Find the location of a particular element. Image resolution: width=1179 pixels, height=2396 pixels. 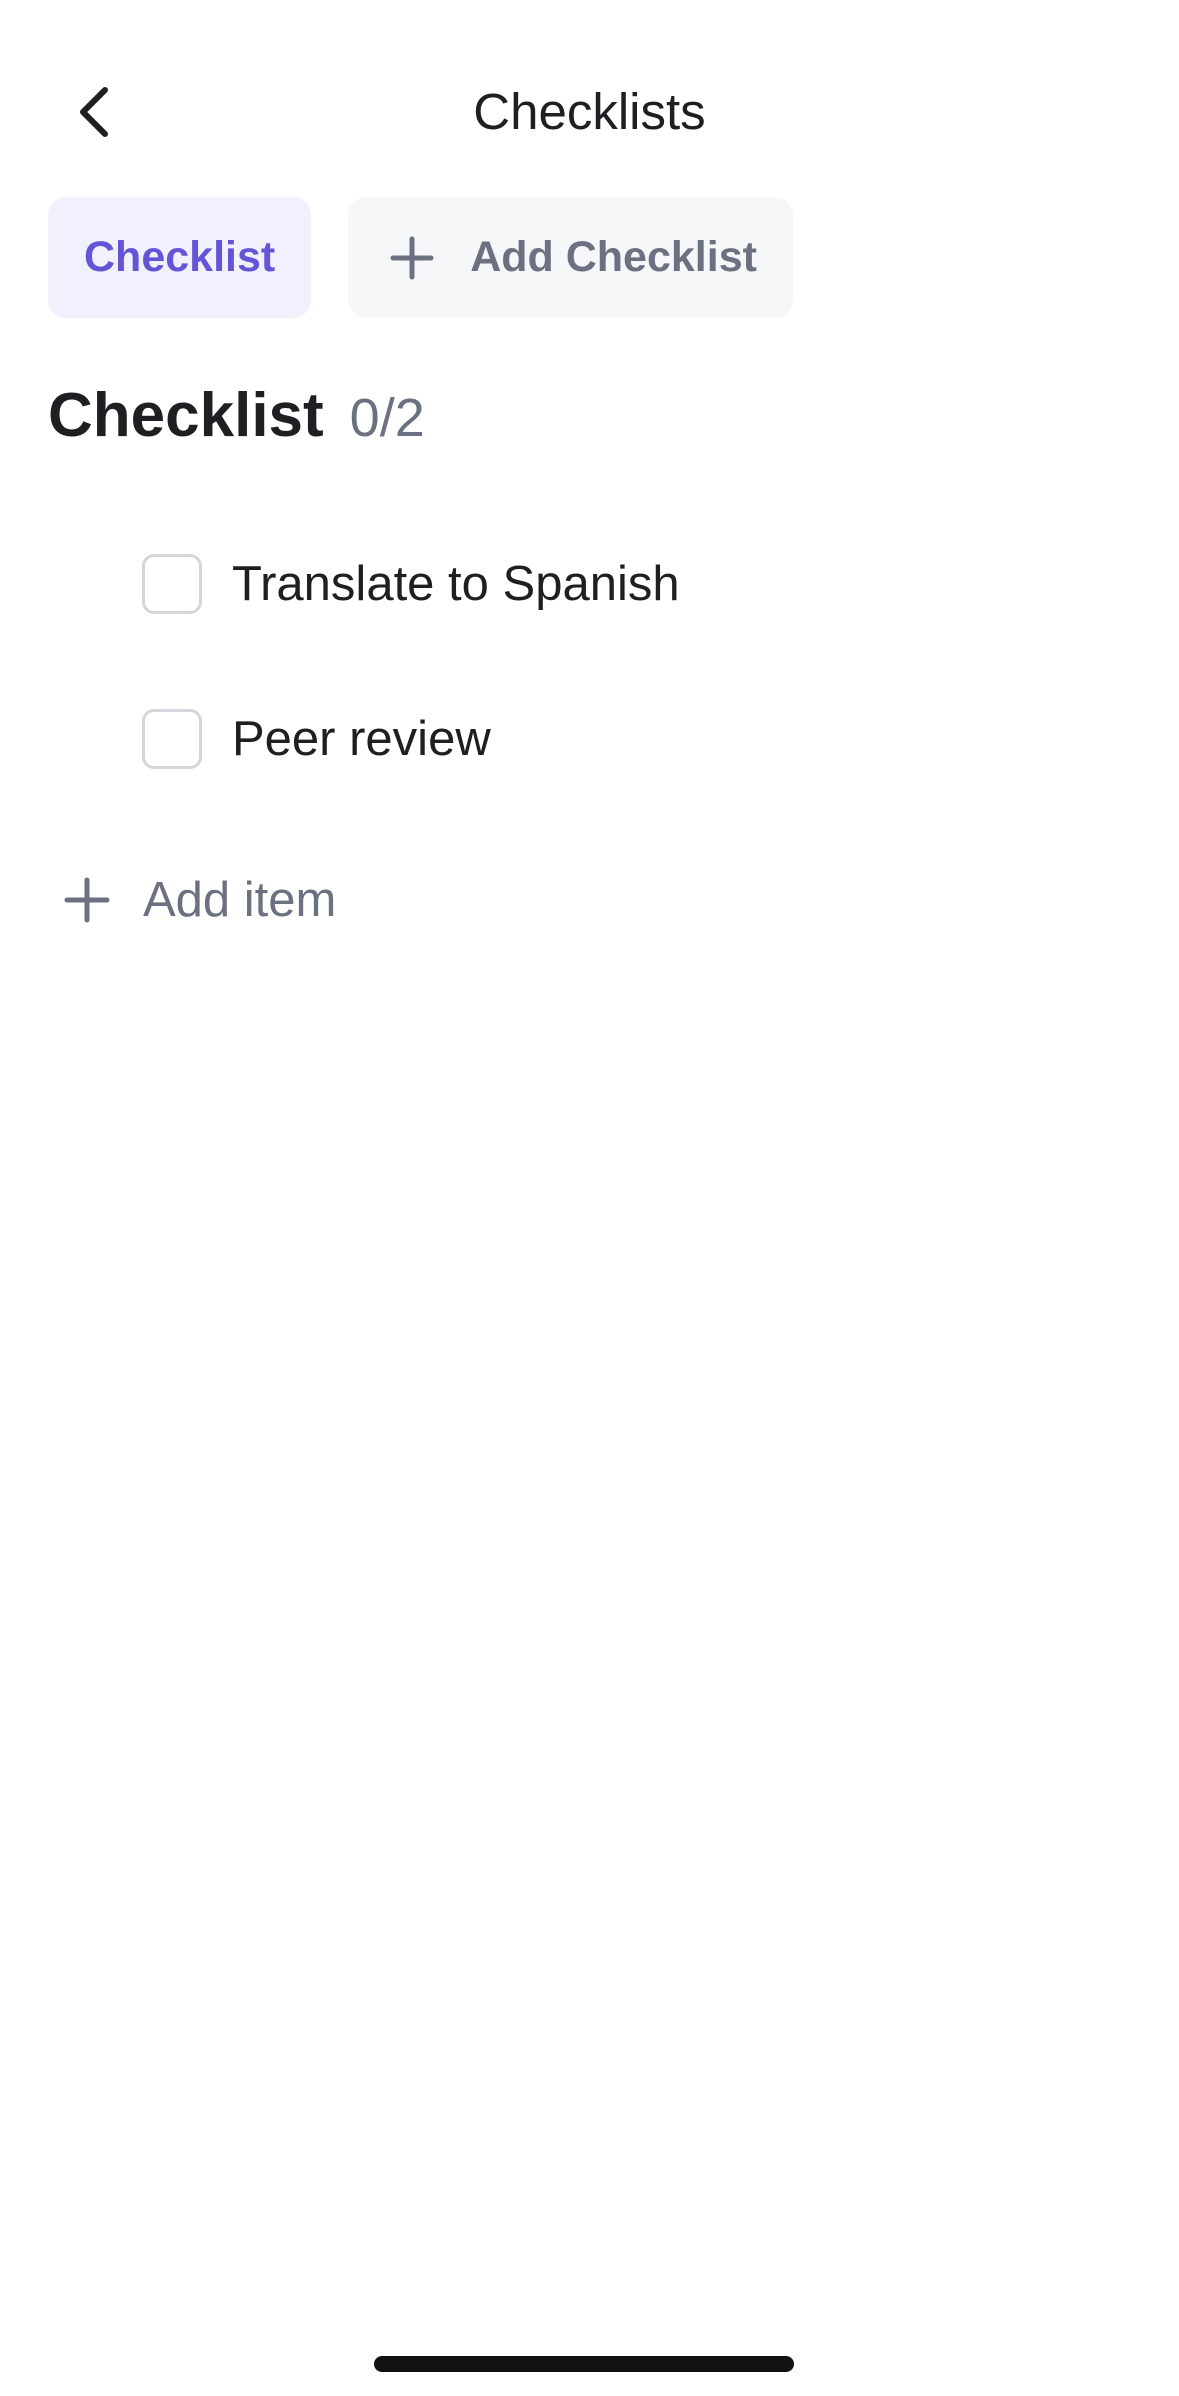

checklist-item: Translate to Spanish is located at coordinates (642, 617).